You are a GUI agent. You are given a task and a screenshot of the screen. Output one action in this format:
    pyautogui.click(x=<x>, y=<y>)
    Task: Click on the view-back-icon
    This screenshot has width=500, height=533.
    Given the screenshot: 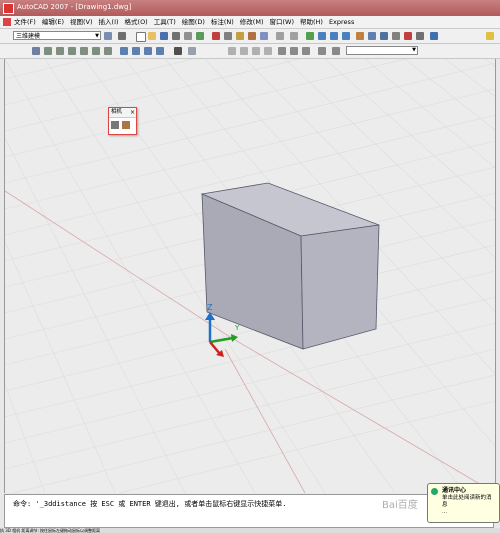 What is the action you would take?
    pyautogui.click(x=108, y=51)
    